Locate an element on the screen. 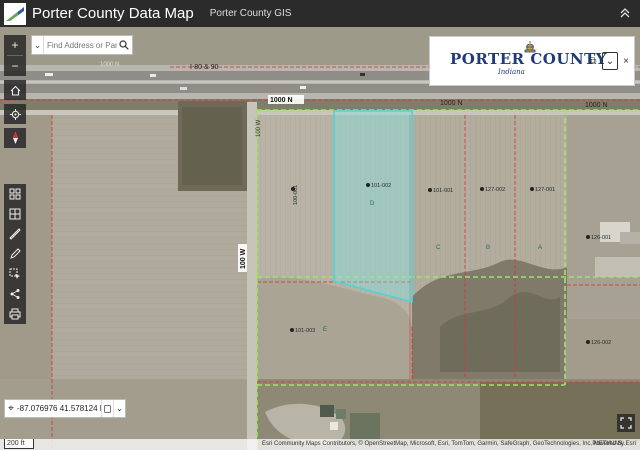 This screenshot has width=640, height=450. nav-toolbar is located at coordinates (15, 90).